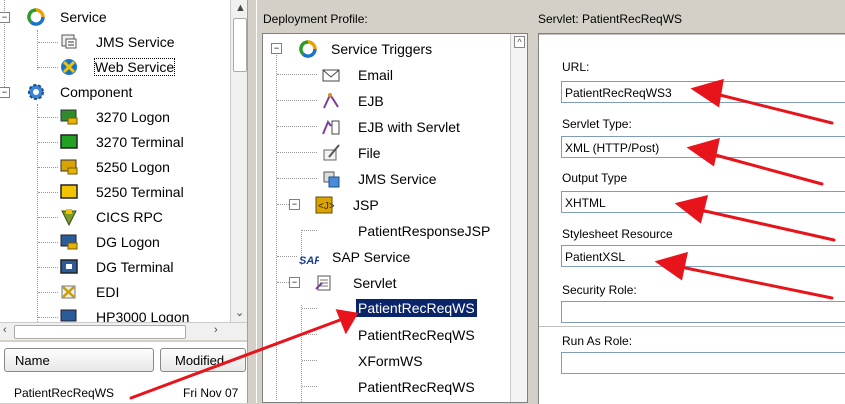 This screenshot has width=845, height=404. What do you see at coordinates (83, 17) in the screenshot?
I see `tree-node-label: Service` at bounding box center [83, 17].